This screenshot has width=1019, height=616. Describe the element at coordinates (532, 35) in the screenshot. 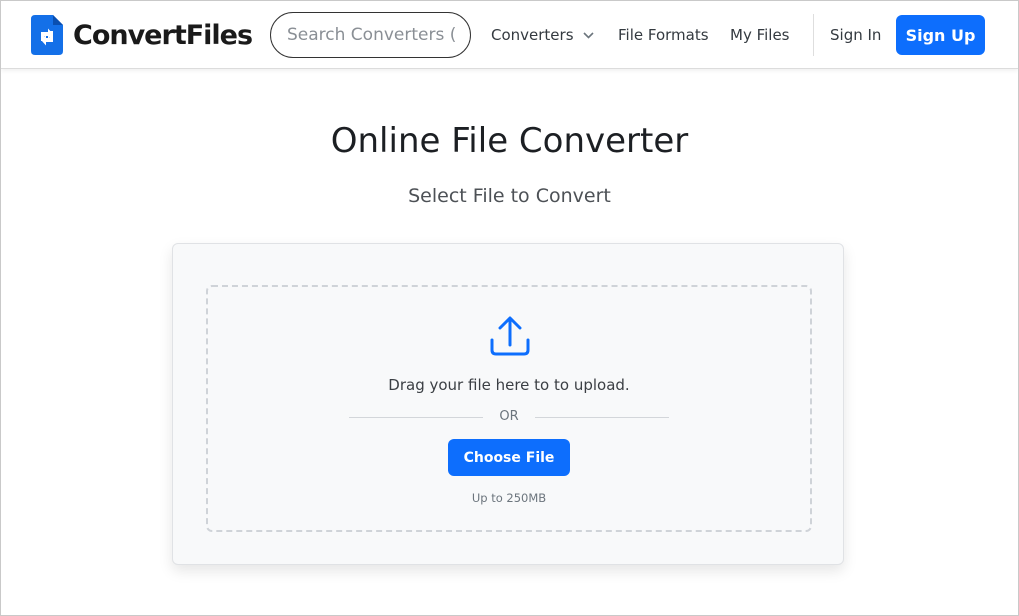

I see `nav-converters-label: Converters` at that location.